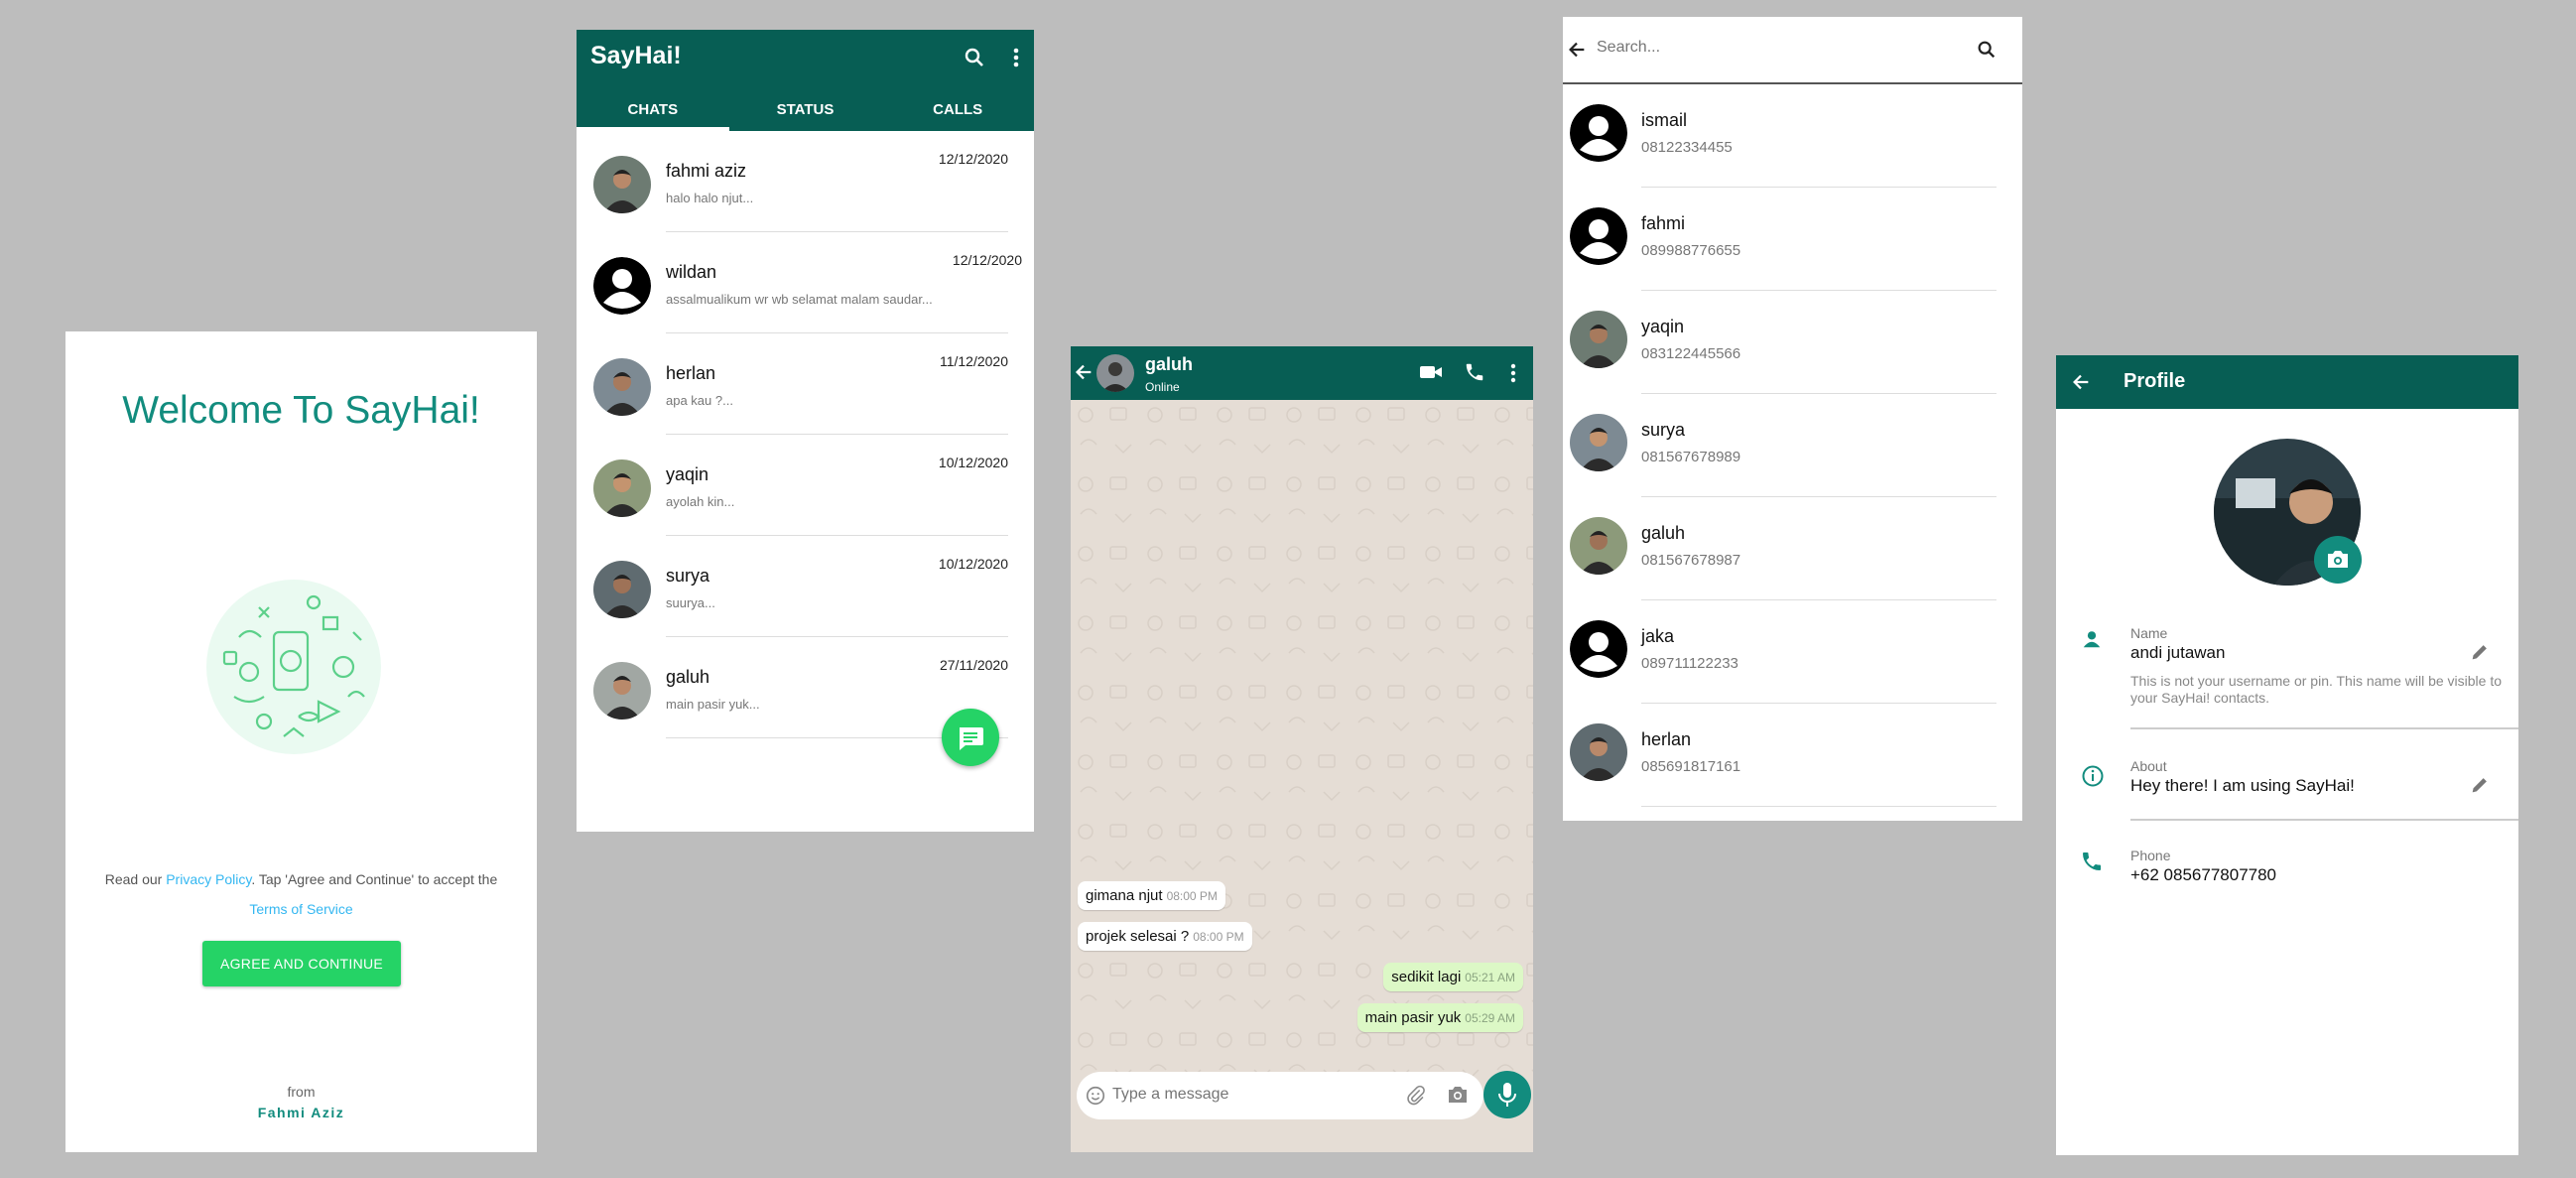 This screenshot has width=2576, height=1178. I want to click on tab-status: STATUS, so click(806, 113).